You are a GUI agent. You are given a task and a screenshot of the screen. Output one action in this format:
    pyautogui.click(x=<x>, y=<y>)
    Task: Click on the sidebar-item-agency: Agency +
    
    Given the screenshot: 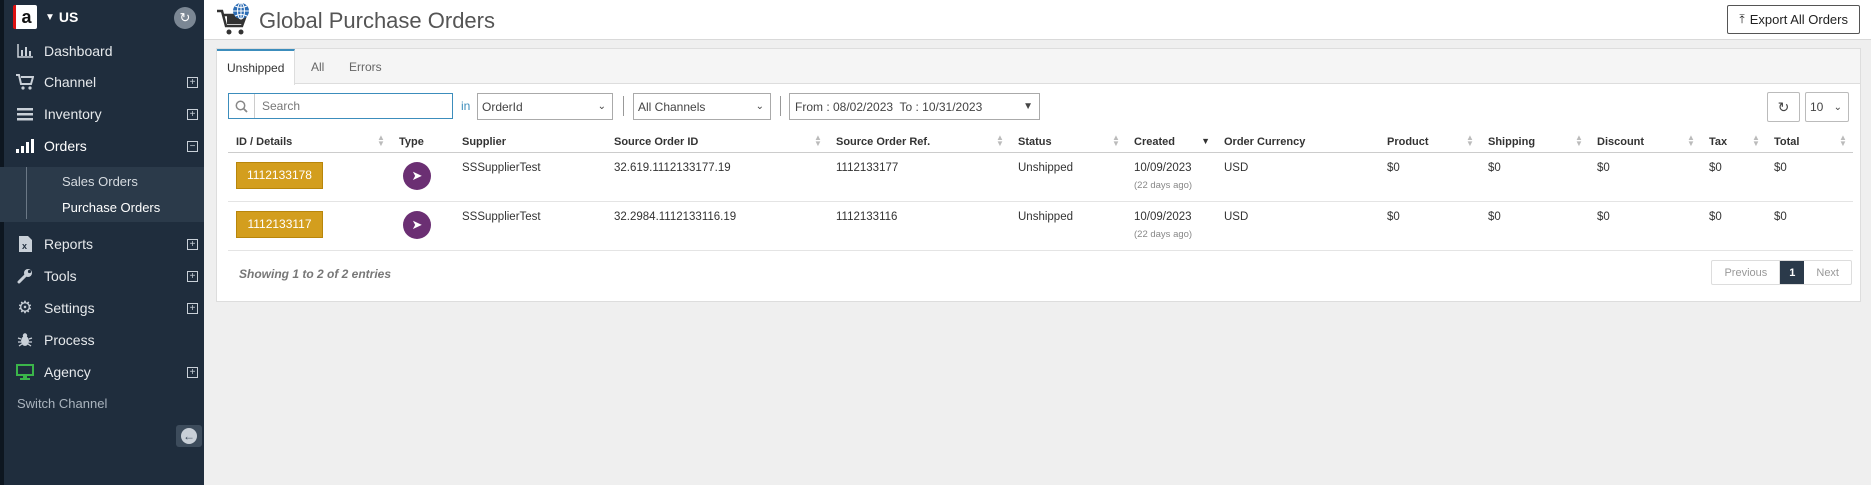 What is the action you would take?
    pyautogui.click(x=102, y=372)
    